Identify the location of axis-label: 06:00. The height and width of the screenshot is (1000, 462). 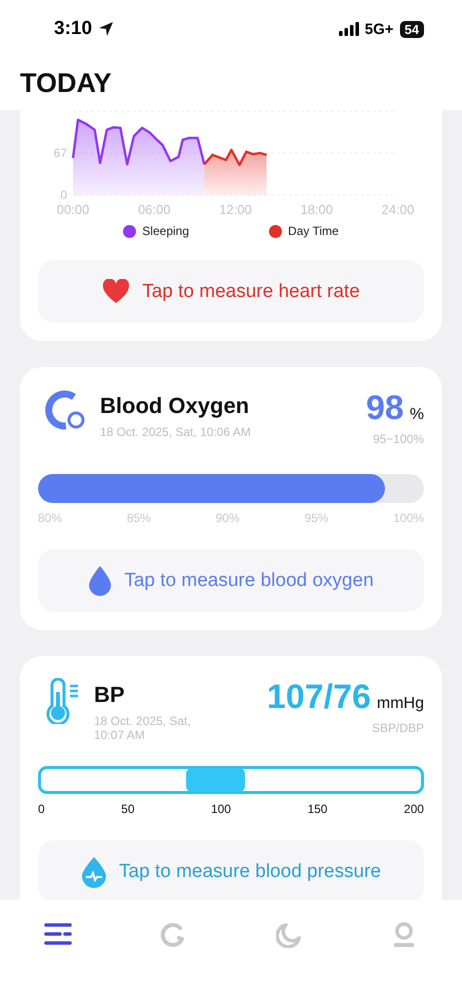
(154, 209).